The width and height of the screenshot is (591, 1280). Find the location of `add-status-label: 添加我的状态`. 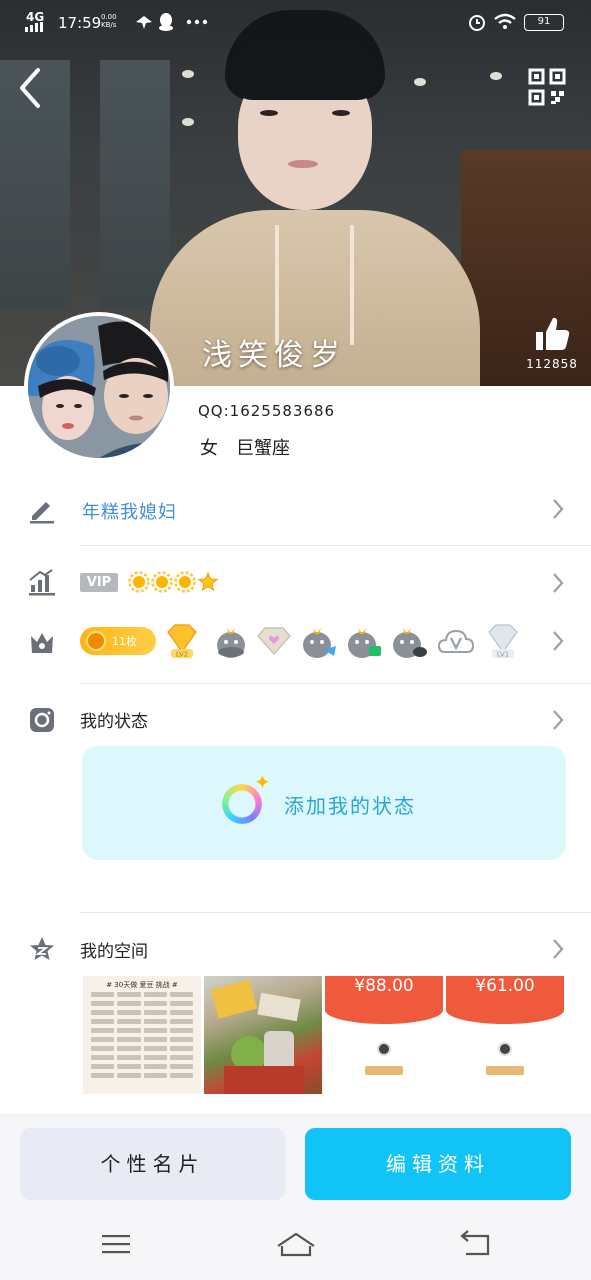

add-status-label: 添加我的状态 is located at coordinates (350, 806).